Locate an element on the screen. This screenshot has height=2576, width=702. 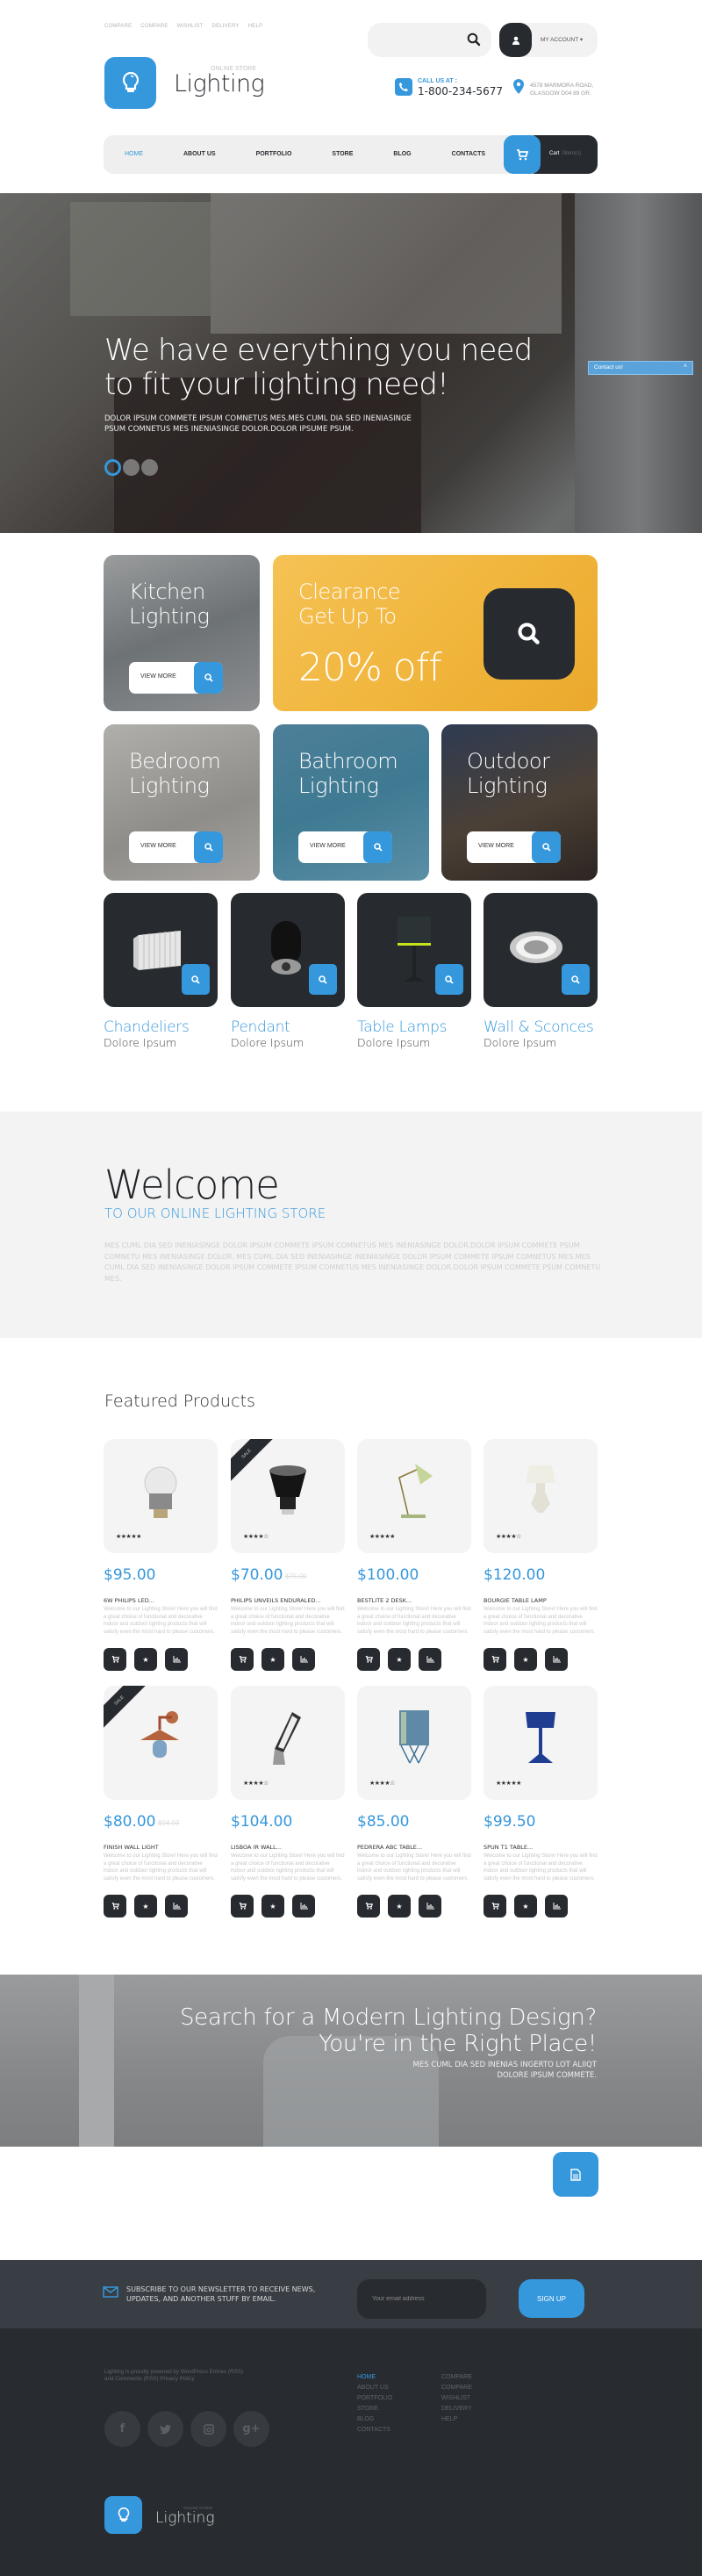
product-image: SALE ★★★★☆ is located at coordinates (288, 1496).